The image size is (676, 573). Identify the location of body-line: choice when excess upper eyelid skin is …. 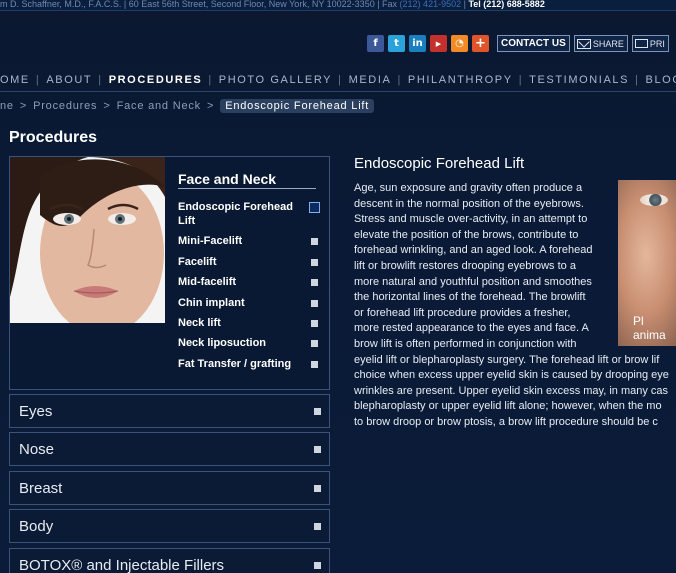
(511, 375).